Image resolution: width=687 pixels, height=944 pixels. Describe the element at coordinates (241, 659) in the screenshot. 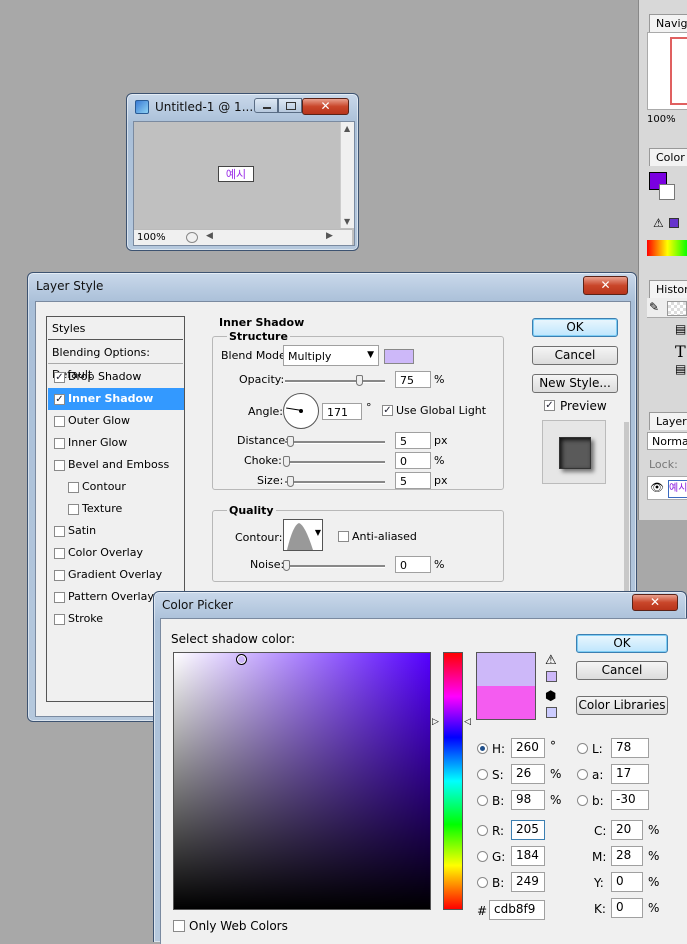

I see `color-field-cursor` at that location.